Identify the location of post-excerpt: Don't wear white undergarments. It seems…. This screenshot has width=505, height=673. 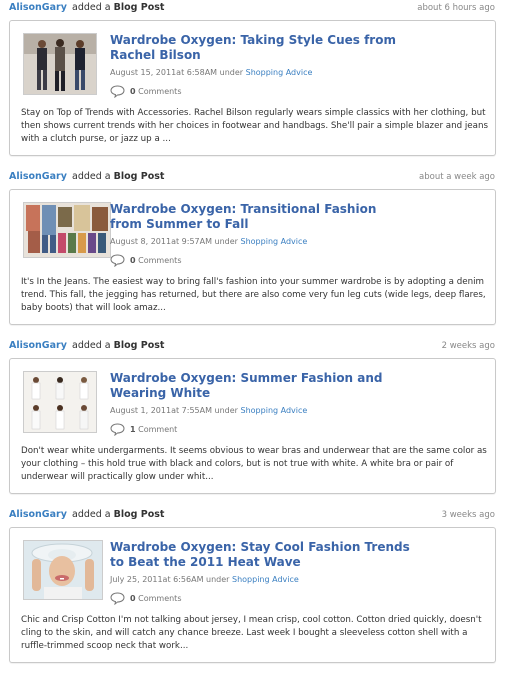
(254, 464).